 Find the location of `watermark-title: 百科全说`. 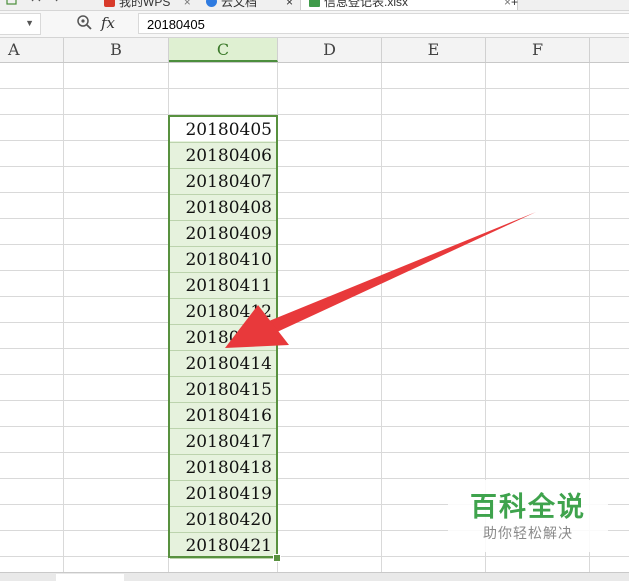

watermark-title: 百科全说 is located at coordinates (528, 507).